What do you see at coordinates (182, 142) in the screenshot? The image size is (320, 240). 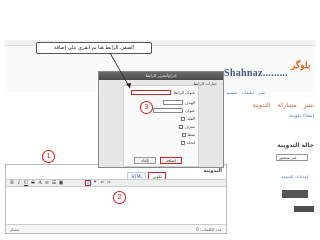 I see `dir-checkbox` at bounding box center [182, 142].